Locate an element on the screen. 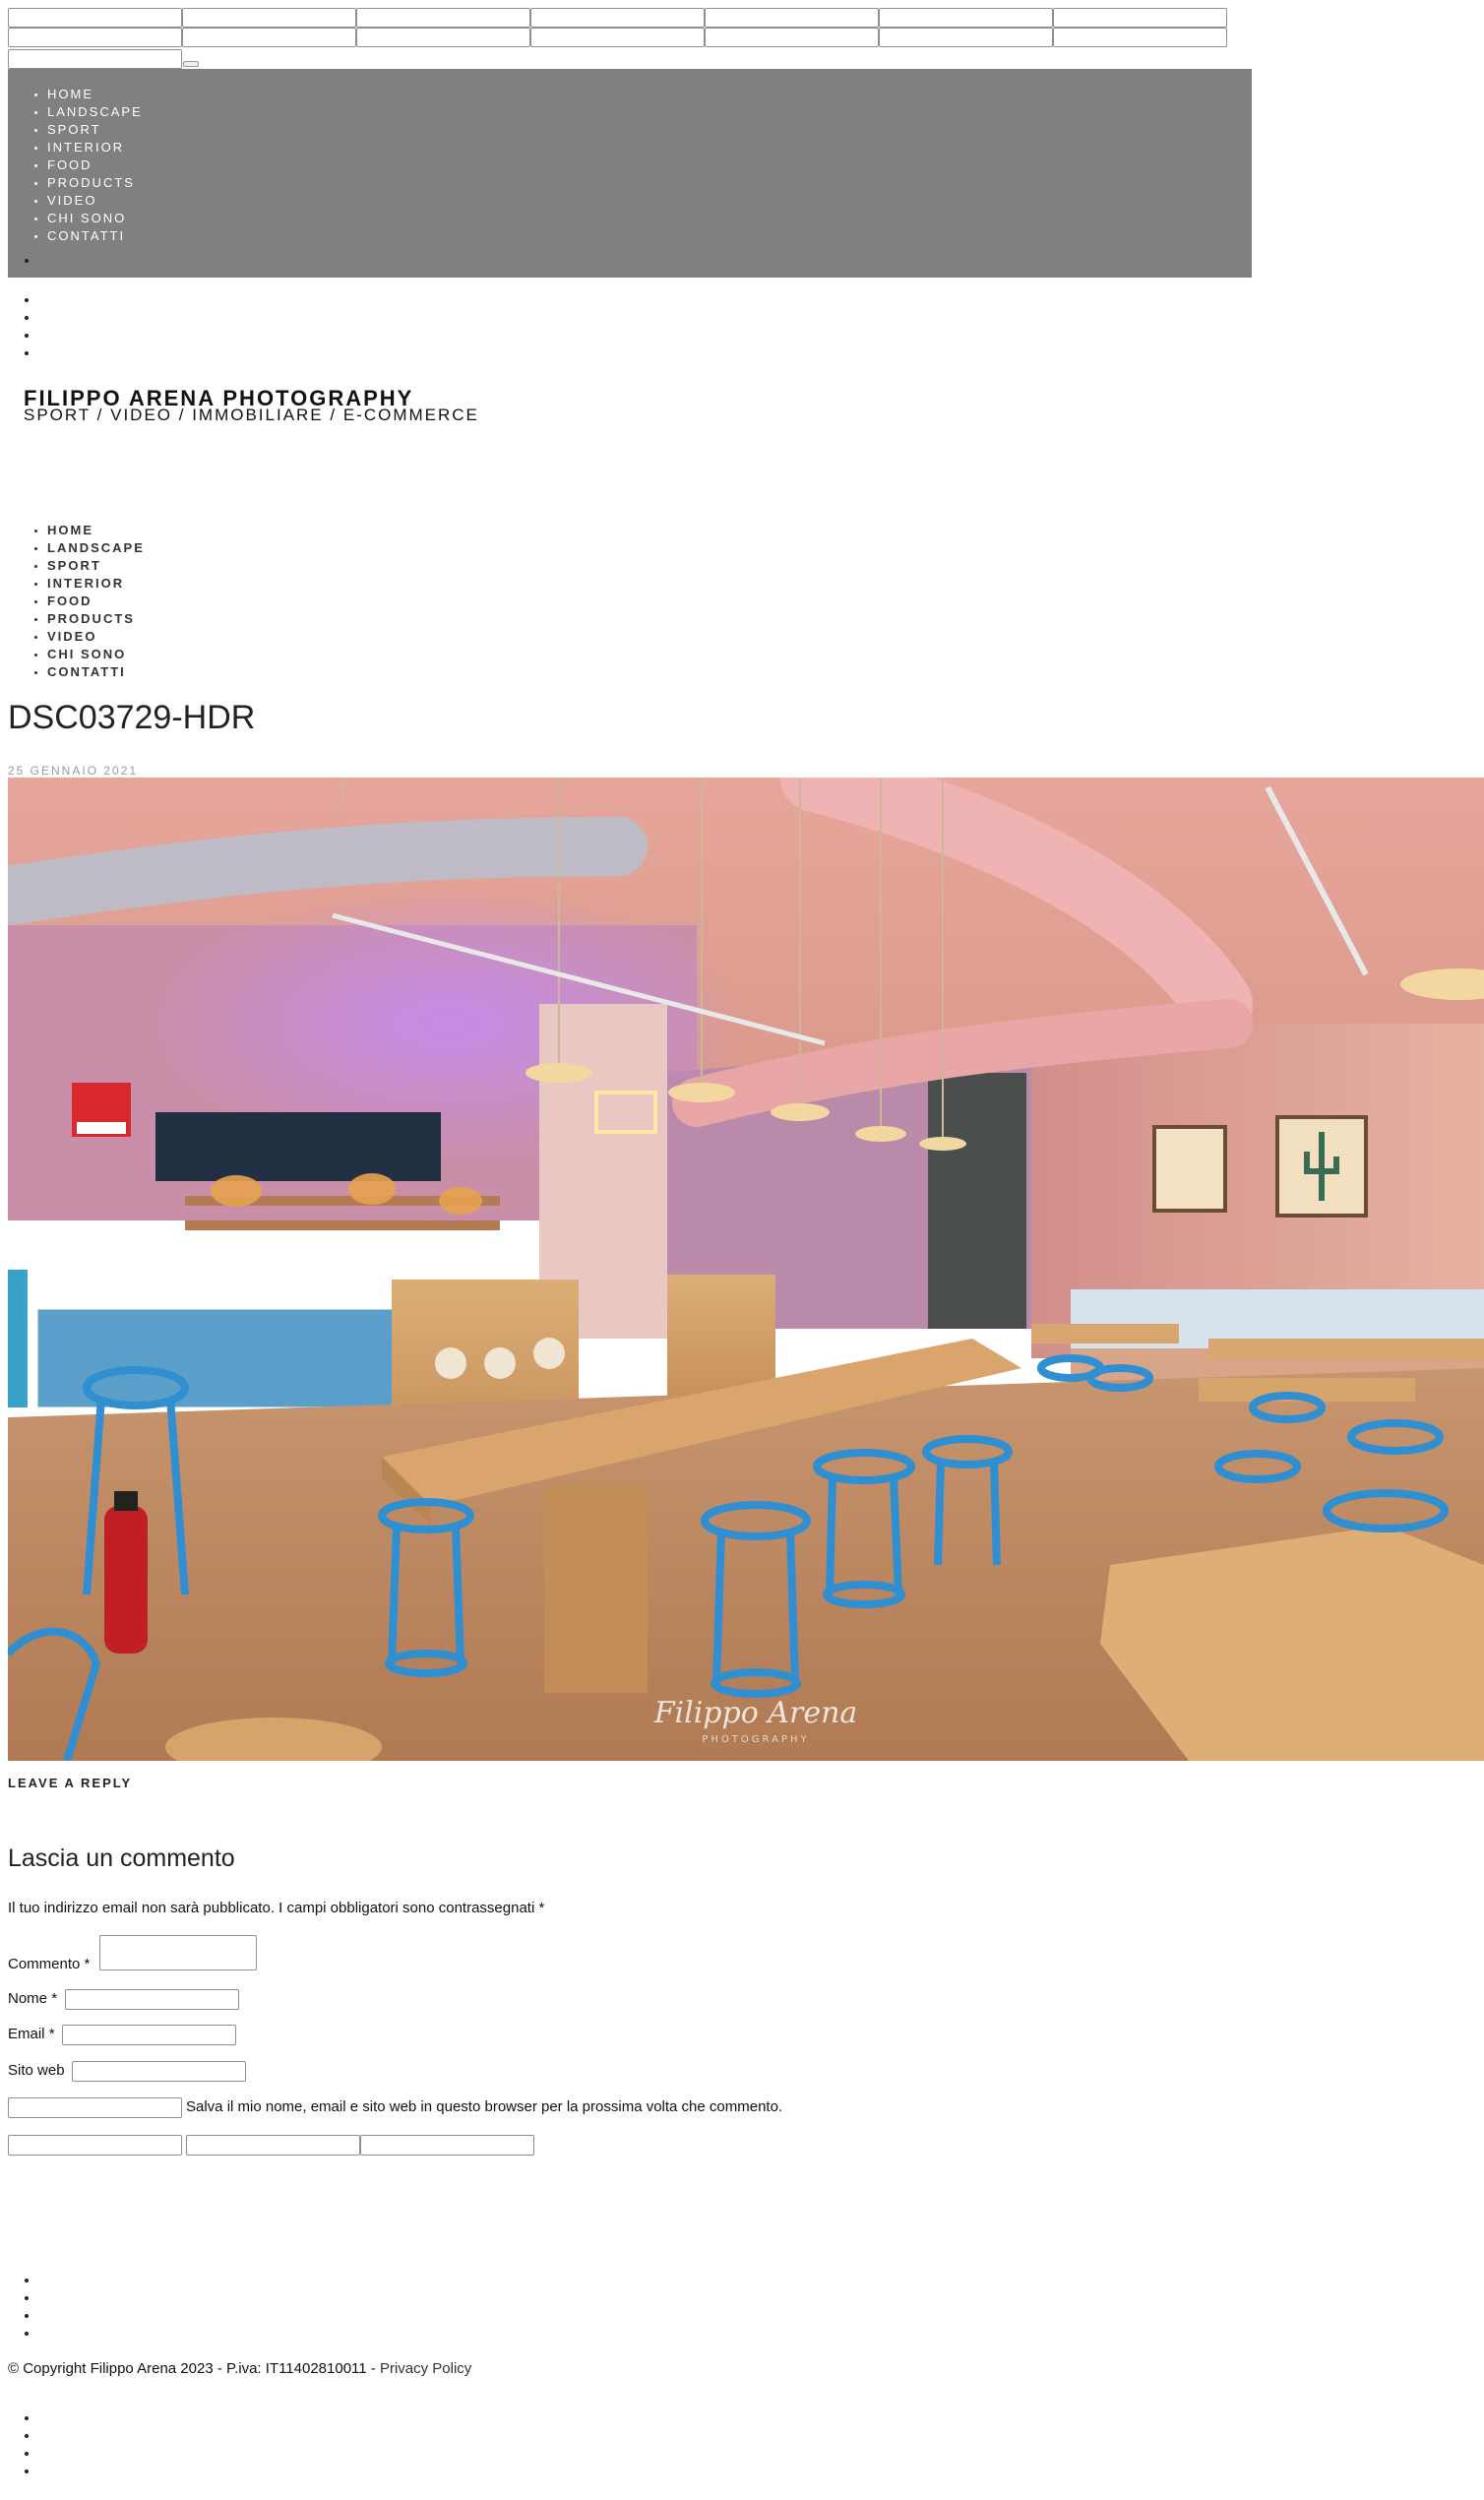  email-label: Email is located at coordinates (27, 2034).